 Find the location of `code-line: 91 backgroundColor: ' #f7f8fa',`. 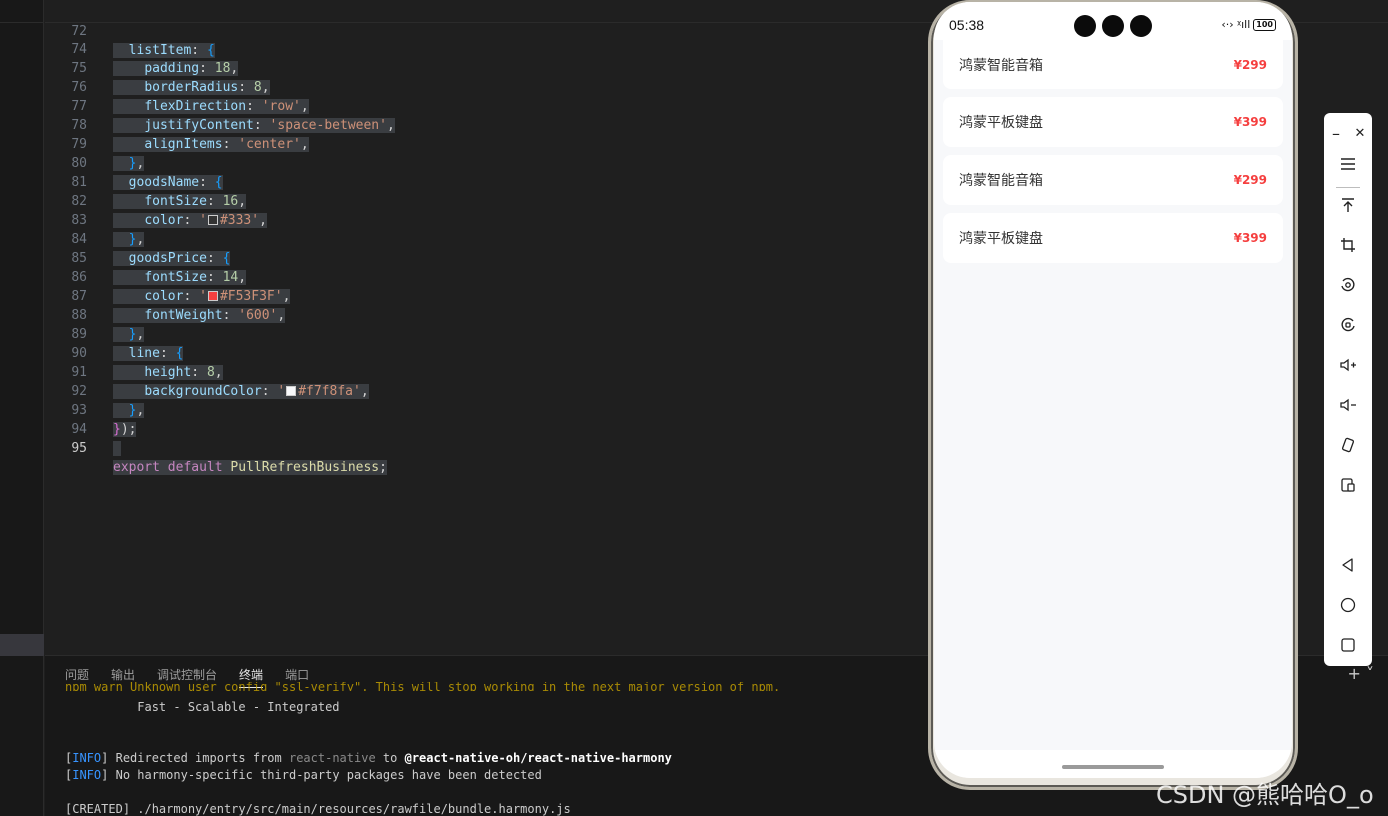

code-line: 91 backgroundColor: ' #f7f8fa', is located at coordinates (495, 371).